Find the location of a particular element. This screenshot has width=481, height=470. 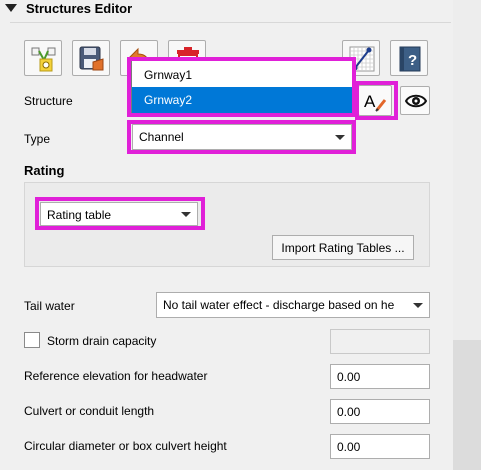

storm-drain-label: Storm drain capacity is located at coordinates (102, 341).